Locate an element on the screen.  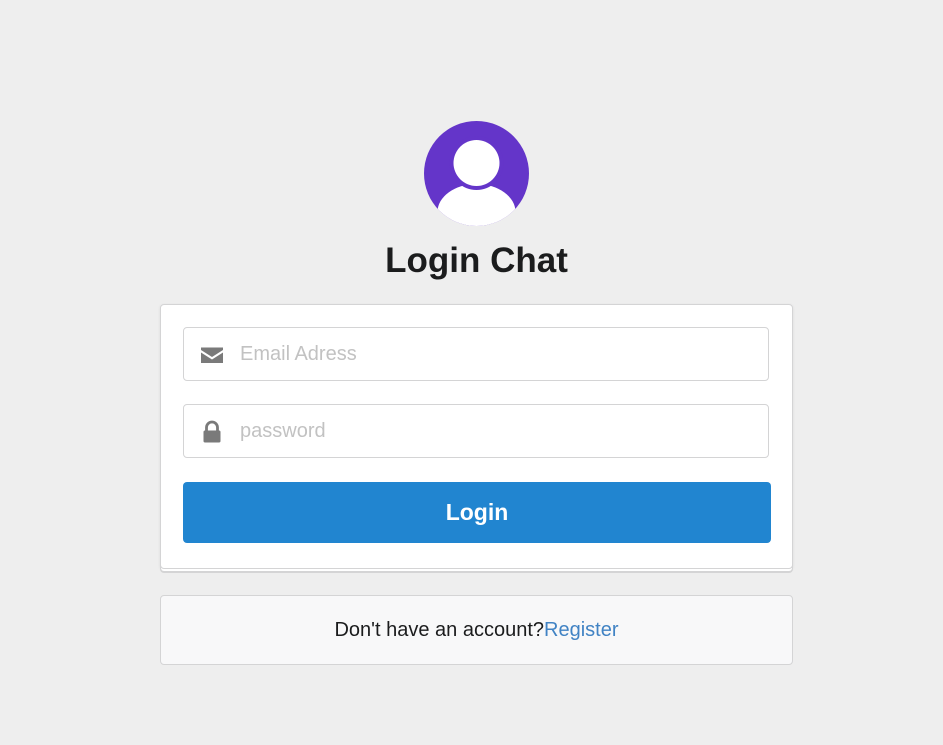
login-button: Login is located at coordinates (477, 512).